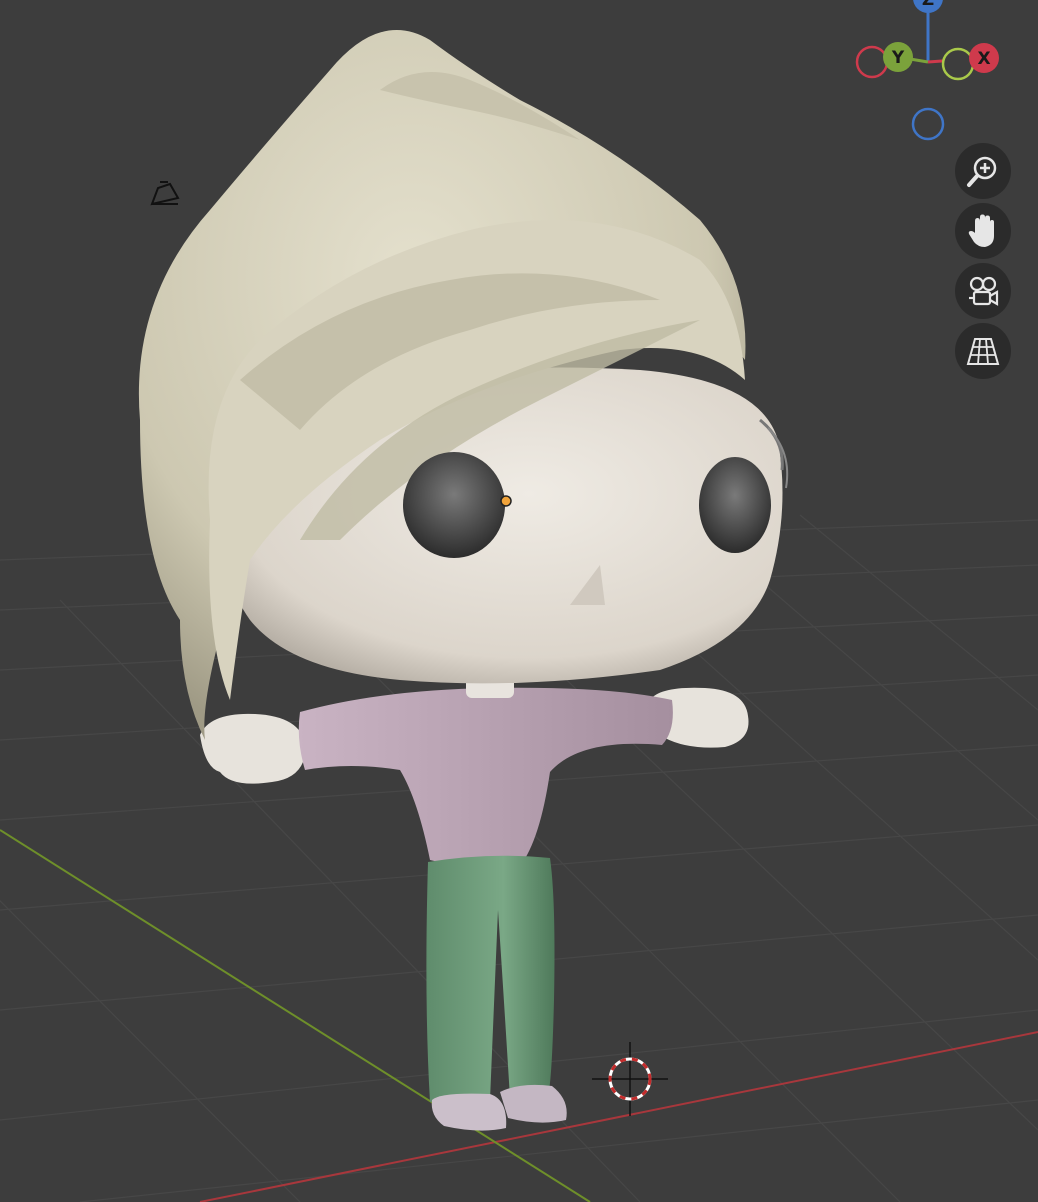  I want to click on svg-text: Z, so click(928, 5).